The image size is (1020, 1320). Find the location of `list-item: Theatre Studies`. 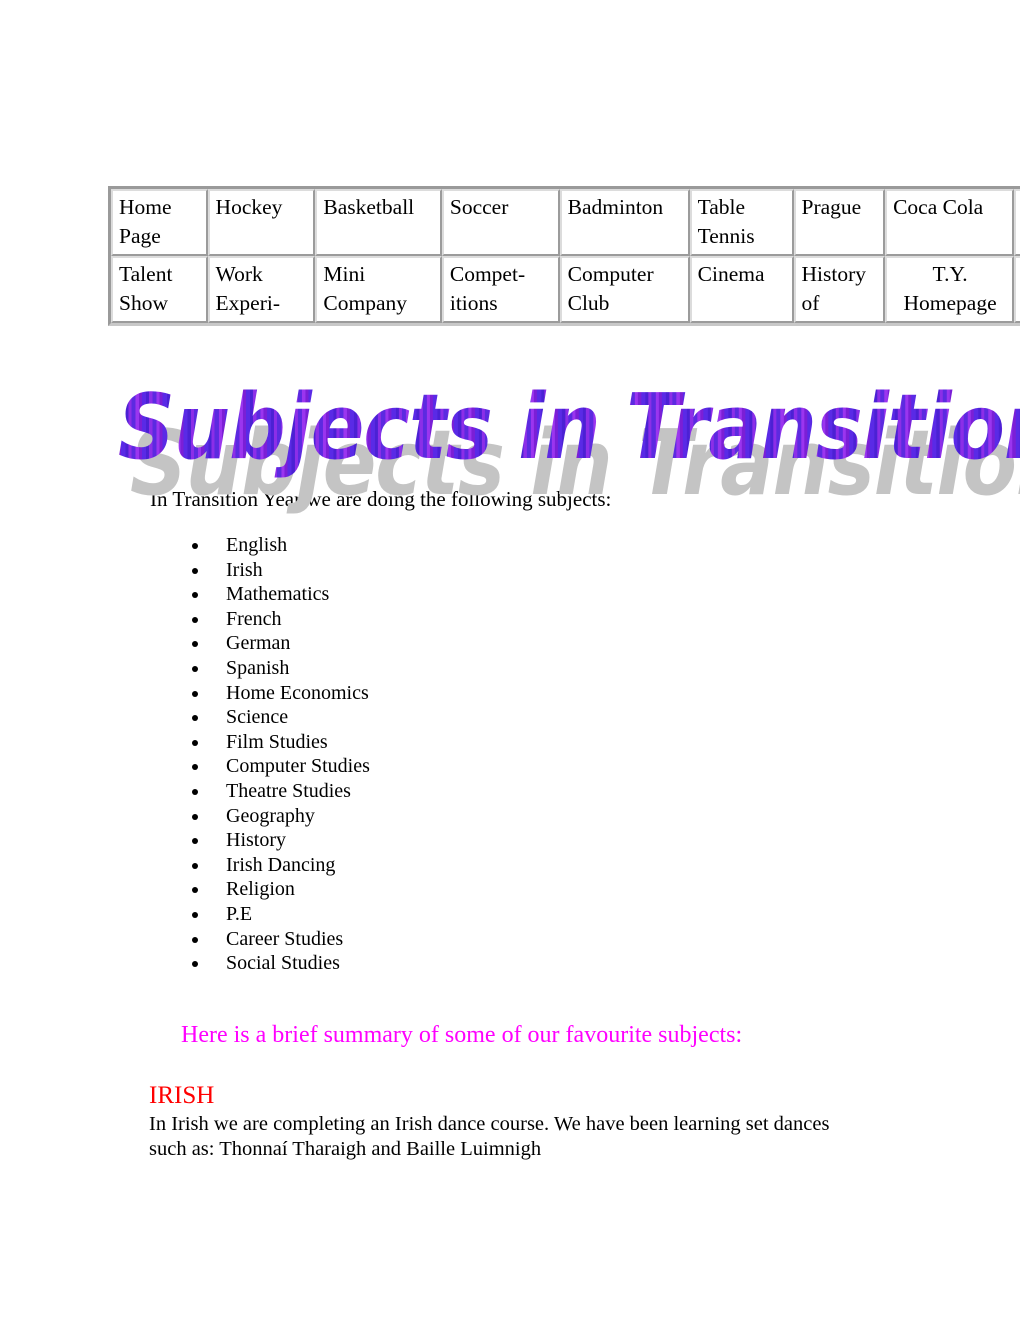

list-item: Theatre Studies is located at coordinates (290, 791).